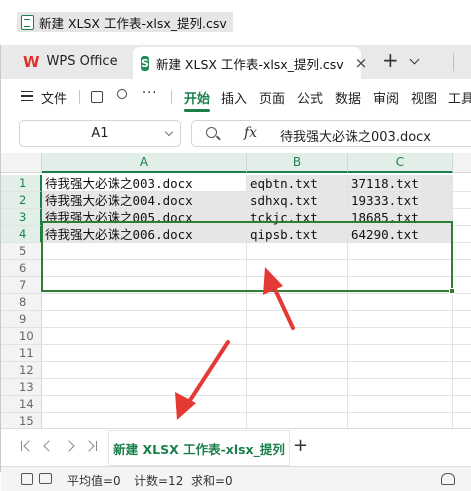 This screenshot has height=491, width=471. I want to click on title-filename: 新建 XLSX 工作表-xlsx_提列.csv, so click(133, 23).